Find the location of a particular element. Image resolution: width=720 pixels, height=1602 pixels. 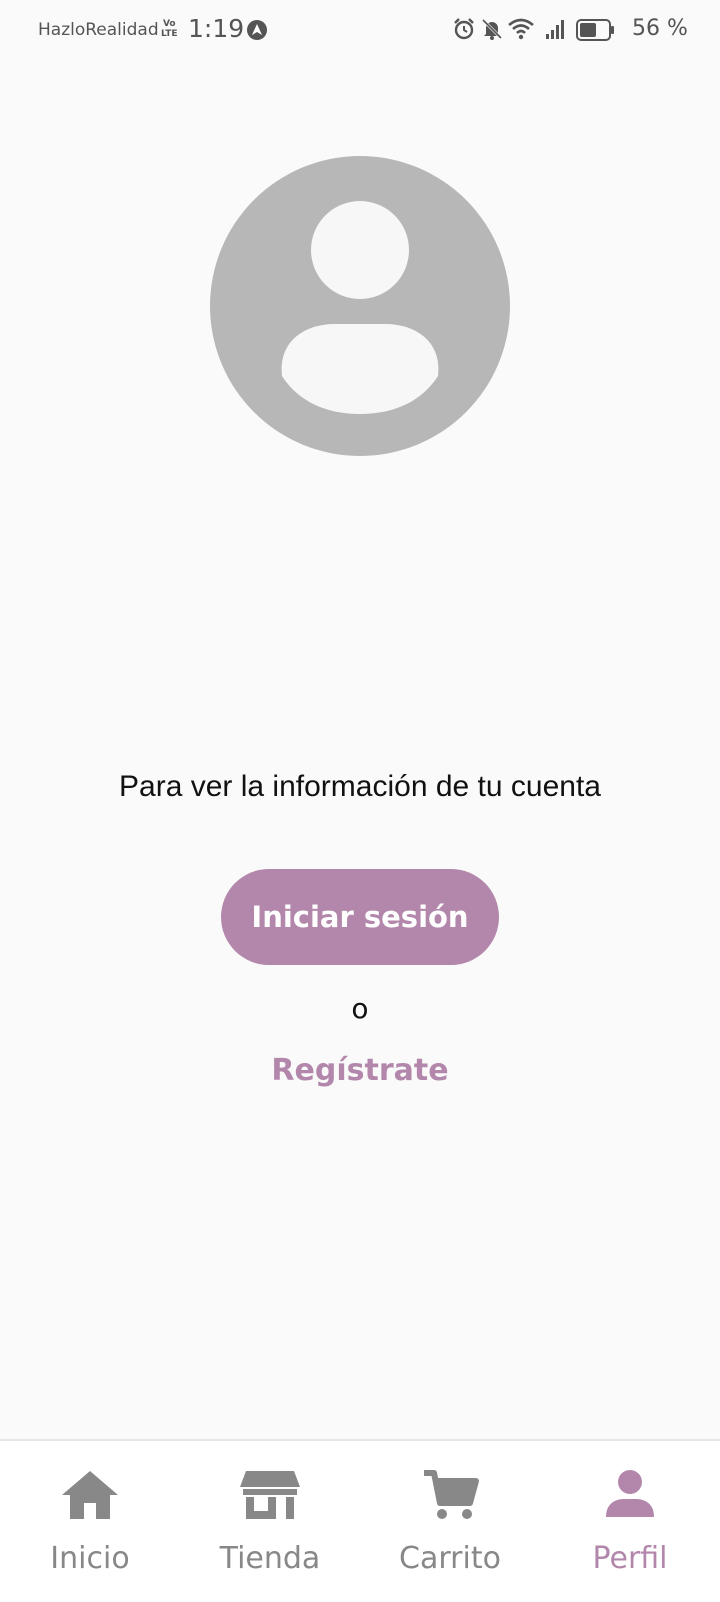

nav-item-carrito: Carrito is located at coordinates (450, 1521).